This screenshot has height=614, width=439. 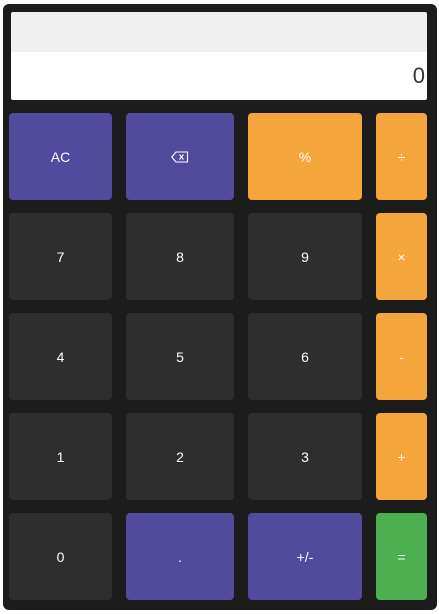 I want to click on digit-1-button: 1, so click(x=60, y=456).